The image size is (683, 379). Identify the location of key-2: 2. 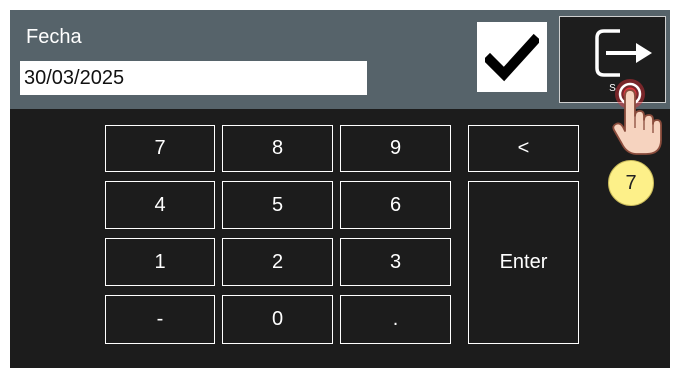
(277, 262).